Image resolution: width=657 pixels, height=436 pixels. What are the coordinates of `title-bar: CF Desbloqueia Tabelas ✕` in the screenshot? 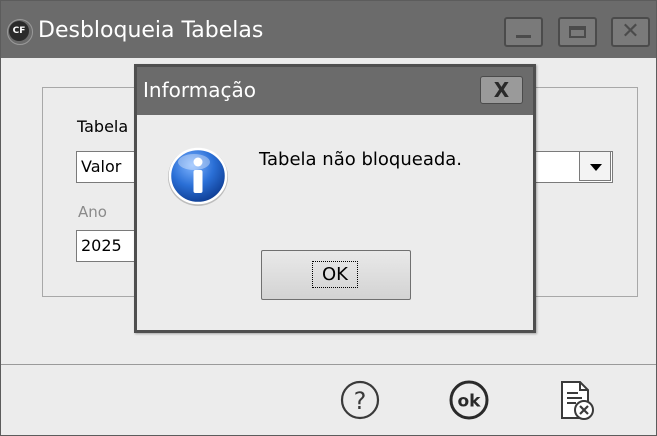 It's located at (328, 29).